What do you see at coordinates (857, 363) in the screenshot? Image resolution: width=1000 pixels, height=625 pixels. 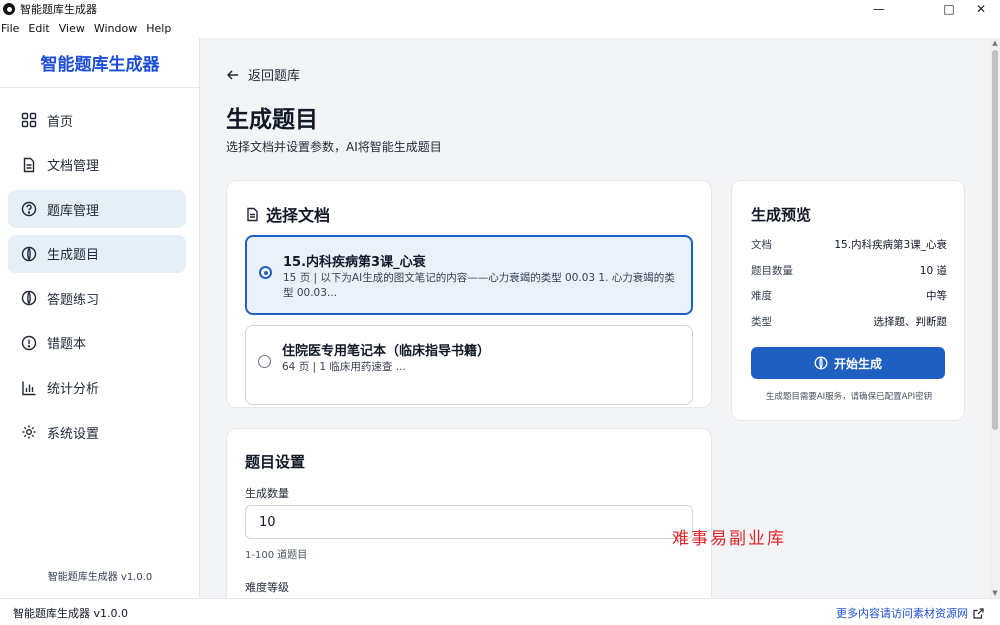 I see `start-generate-label: 开始生成` at bounding box center [857, 363].